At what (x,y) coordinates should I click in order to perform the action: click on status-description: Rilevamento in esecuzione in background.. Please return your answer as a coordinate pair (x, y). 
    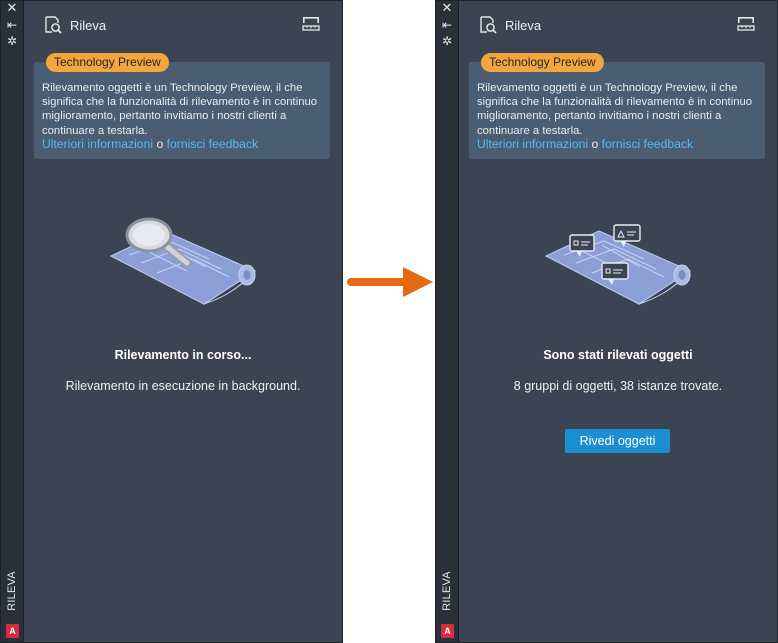
    Looking at the image, I should click on (183, 386).